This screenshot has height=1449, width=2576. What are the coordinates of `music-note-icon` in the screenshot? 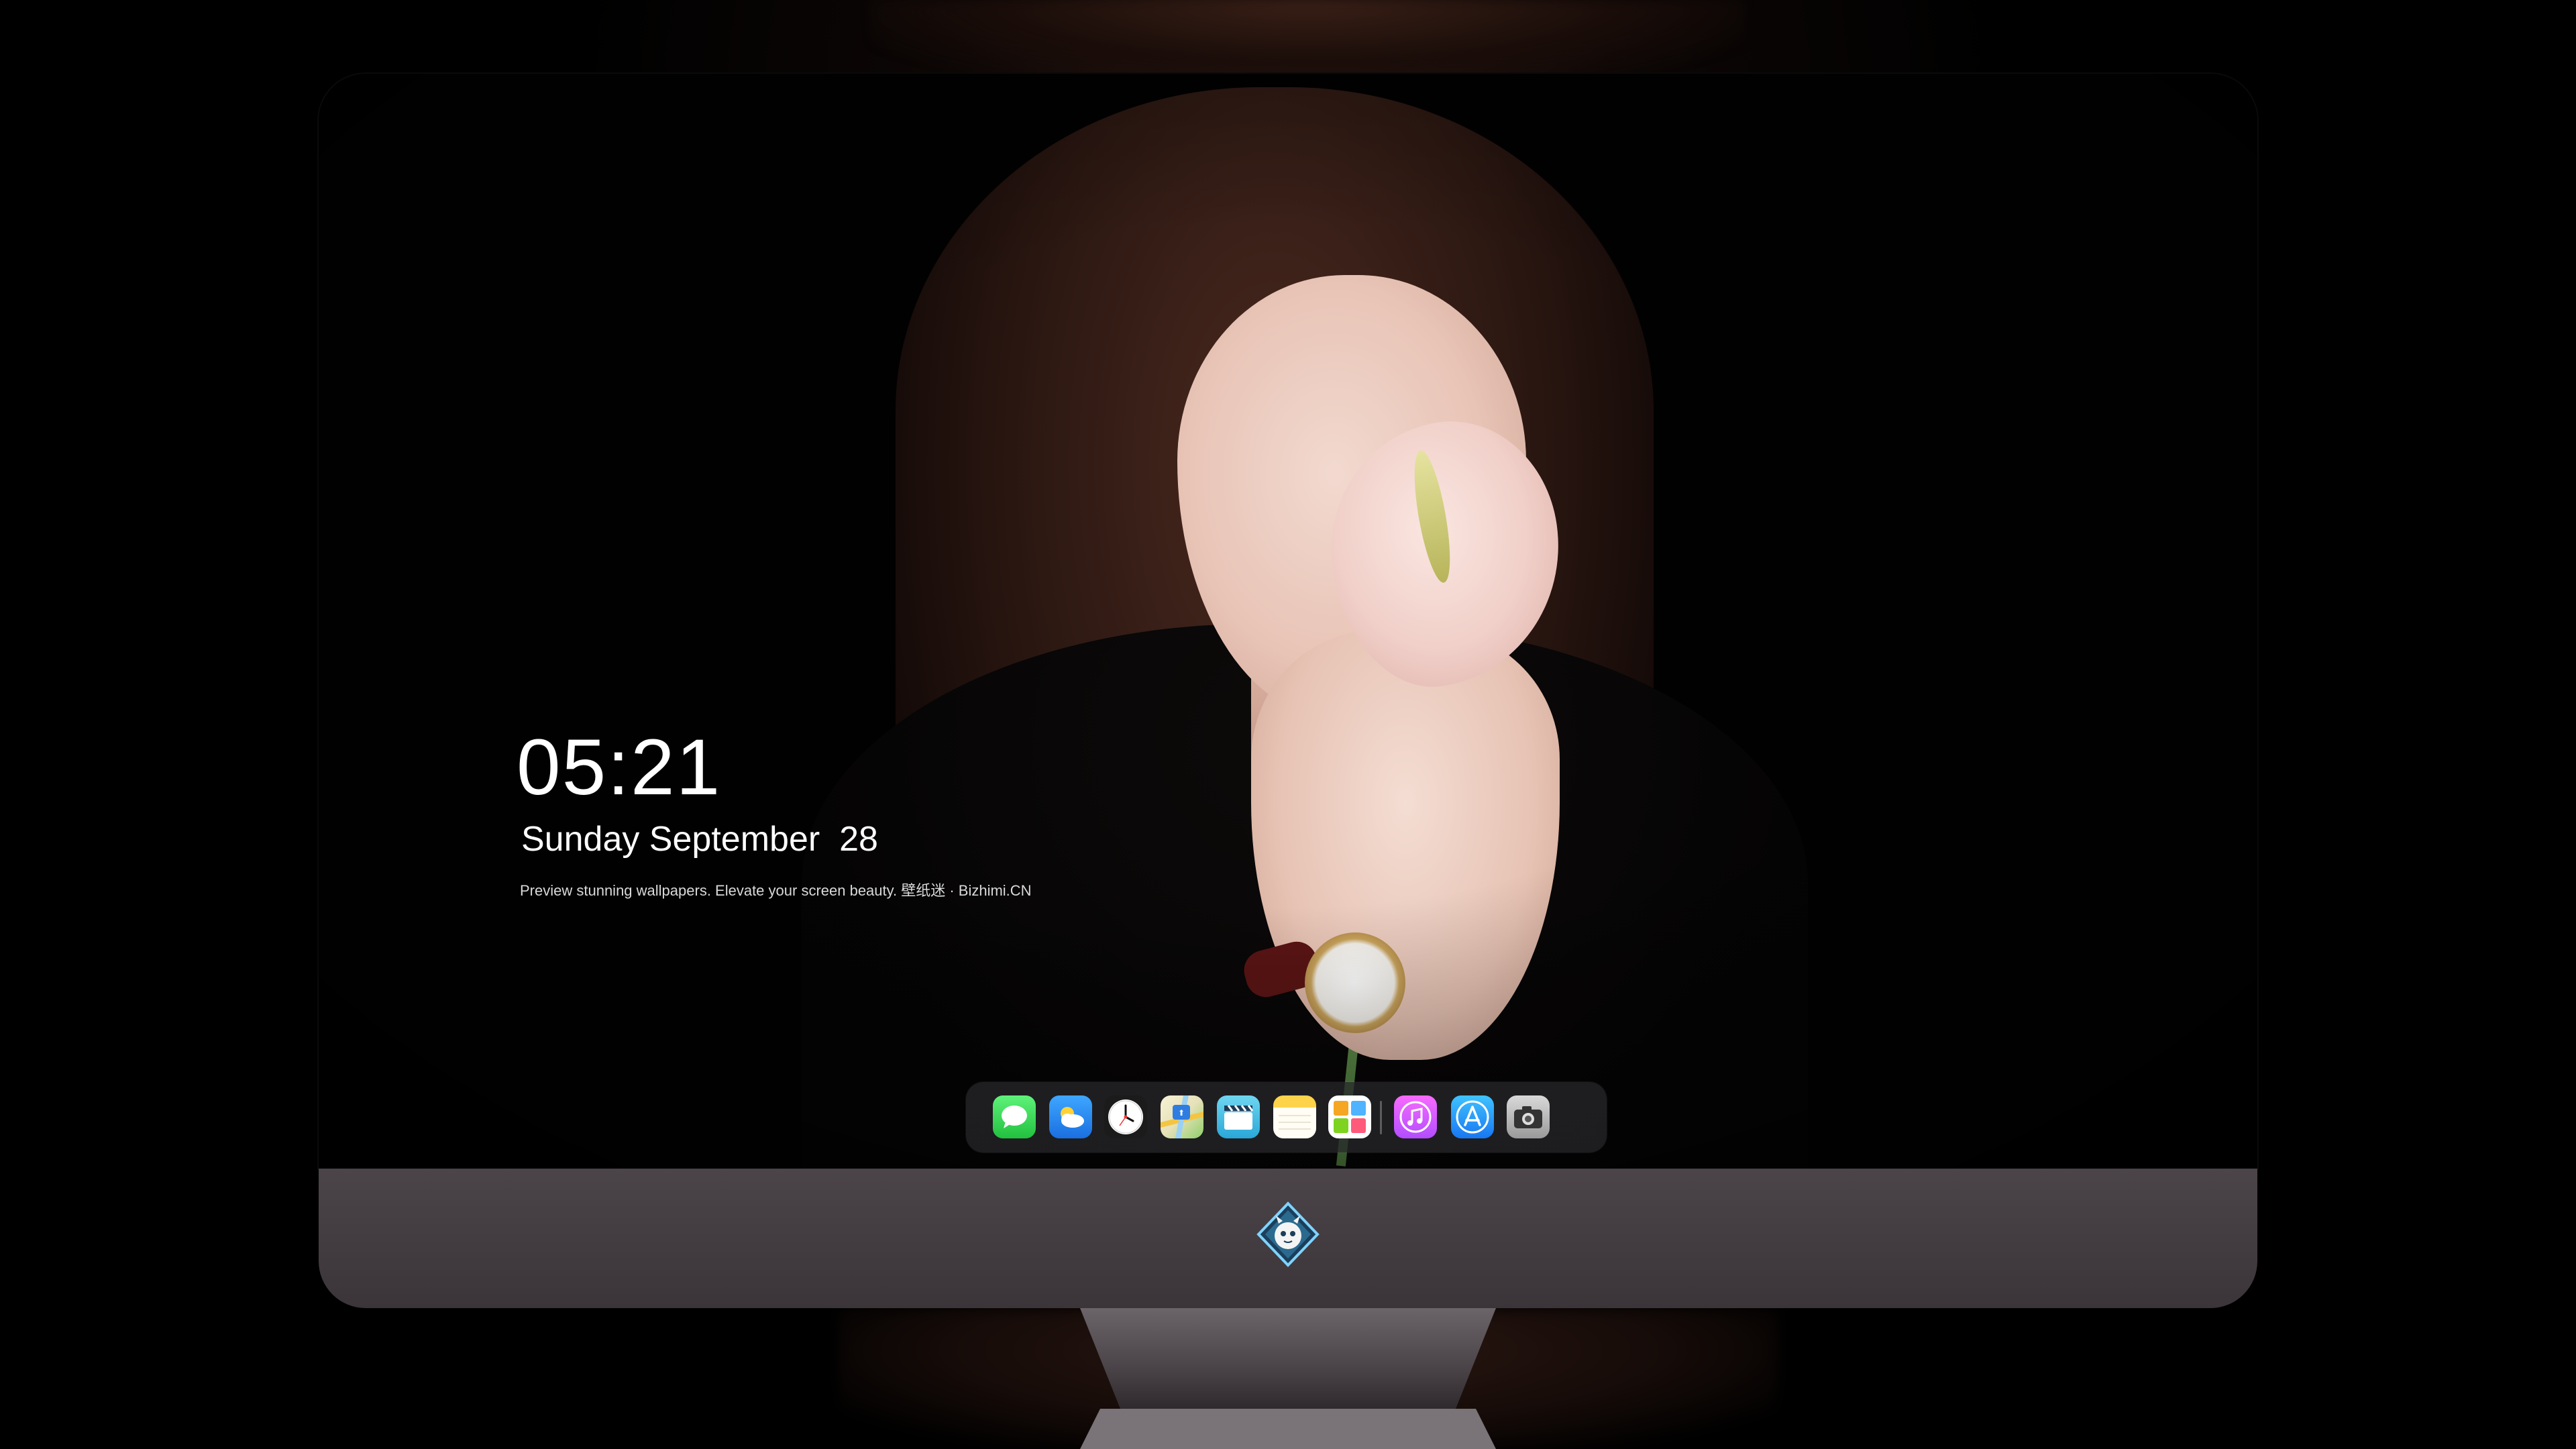 It's located at (1415, 1116).